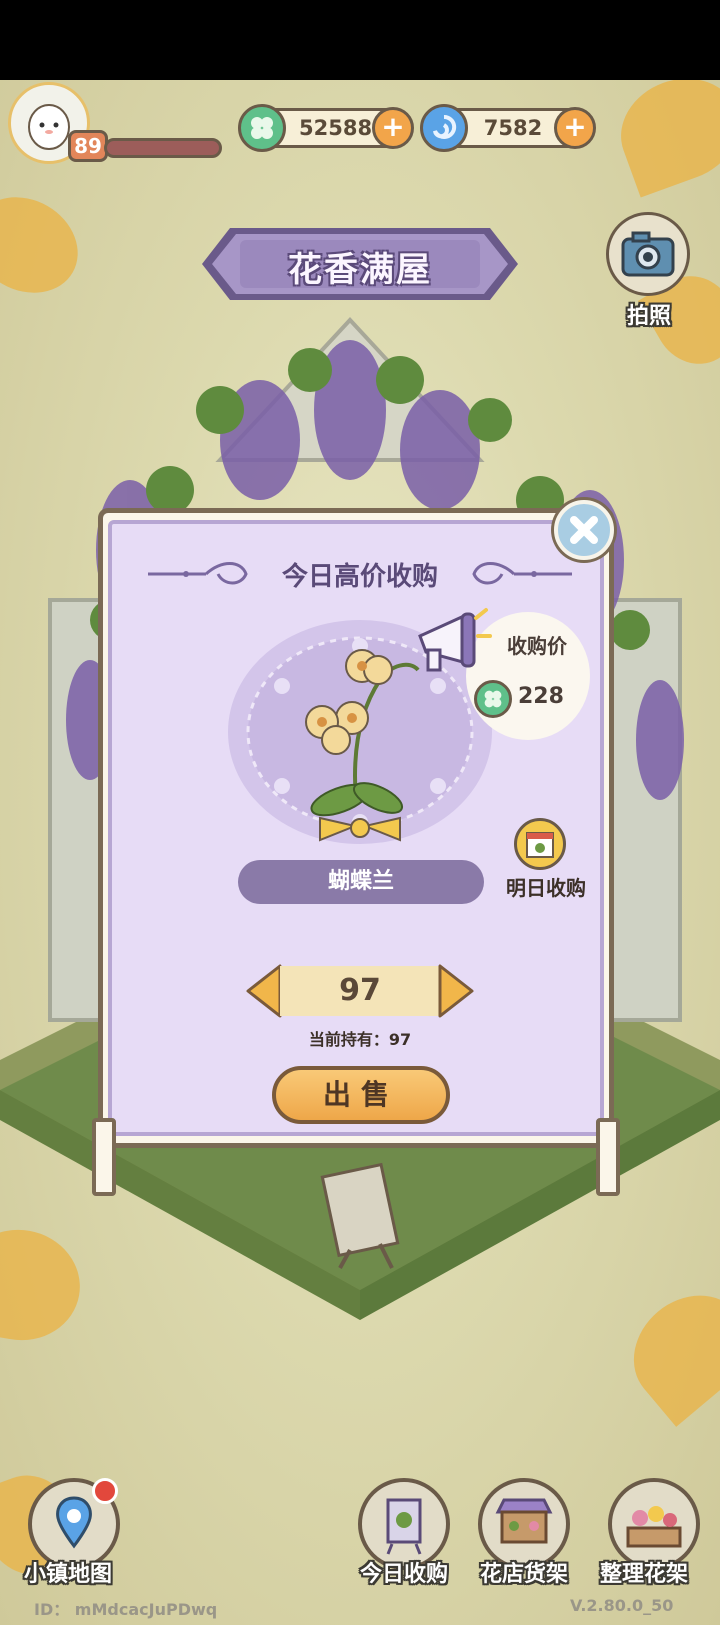 The image size is (720, 1625). I want to click on shop-stall-icon, so click(524, 1521).